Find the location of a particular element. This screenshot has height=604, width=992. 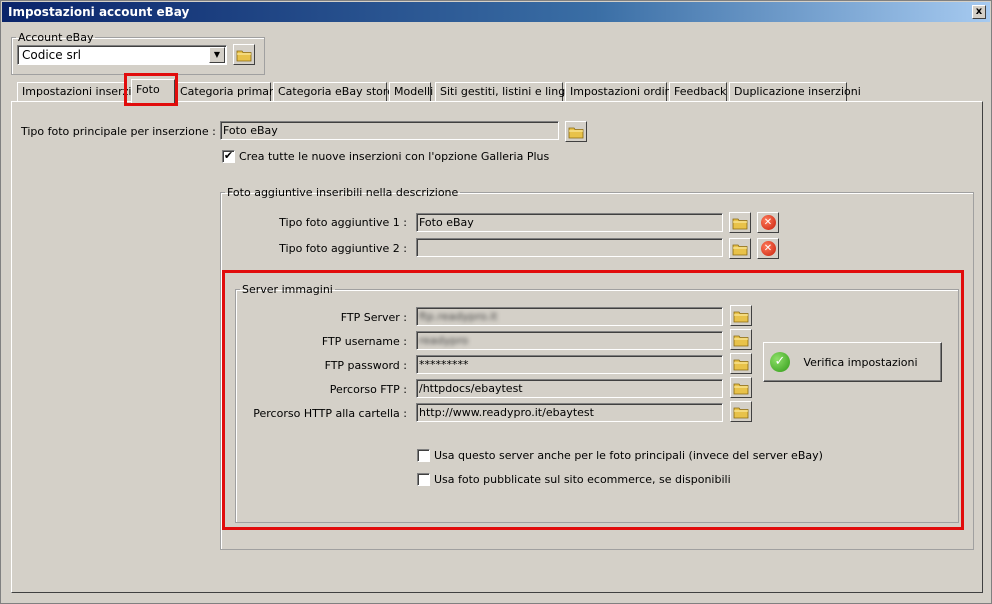

additional-type2-browse-button is located at coordinates (740, 248).